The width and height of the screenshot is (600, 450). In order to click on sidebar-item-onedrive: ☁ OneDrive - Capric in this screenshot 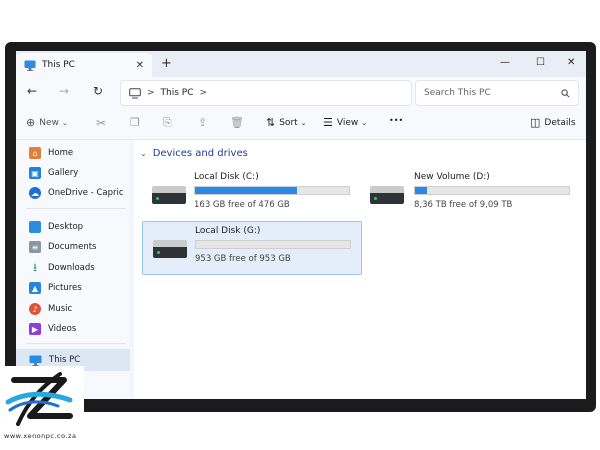, I will do `click(73, 193)`.